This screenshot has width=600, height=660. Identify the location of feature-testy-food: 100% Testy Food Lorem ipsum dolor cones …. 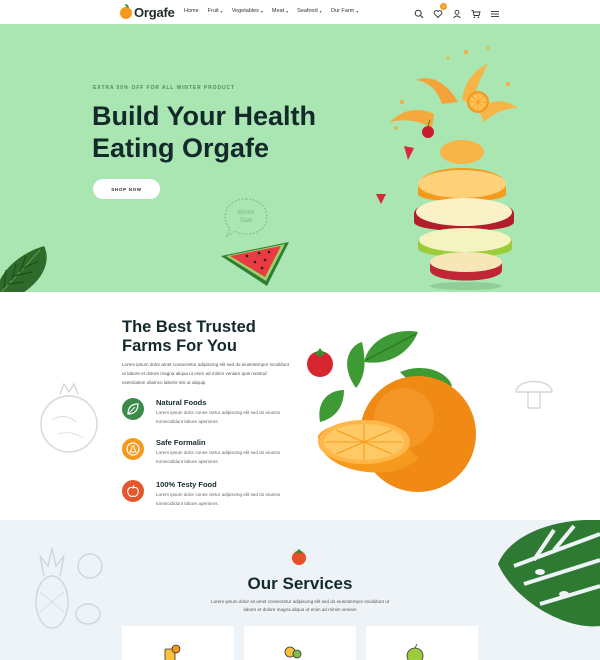
(212, 495).